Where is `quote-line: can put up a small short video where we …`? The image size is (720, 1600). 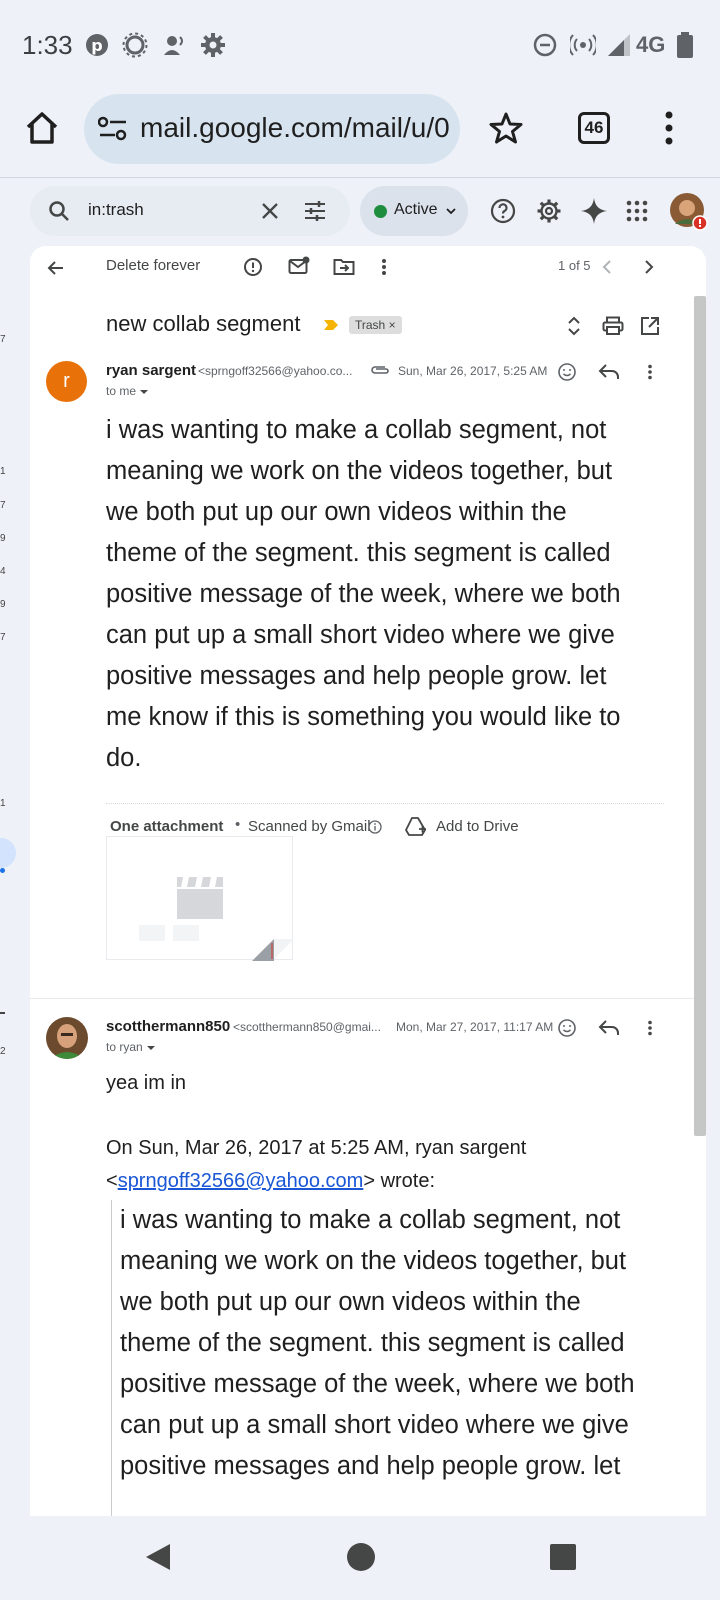
quote-line: can put up a small short video where we … is located at coordinates (374, 1425).